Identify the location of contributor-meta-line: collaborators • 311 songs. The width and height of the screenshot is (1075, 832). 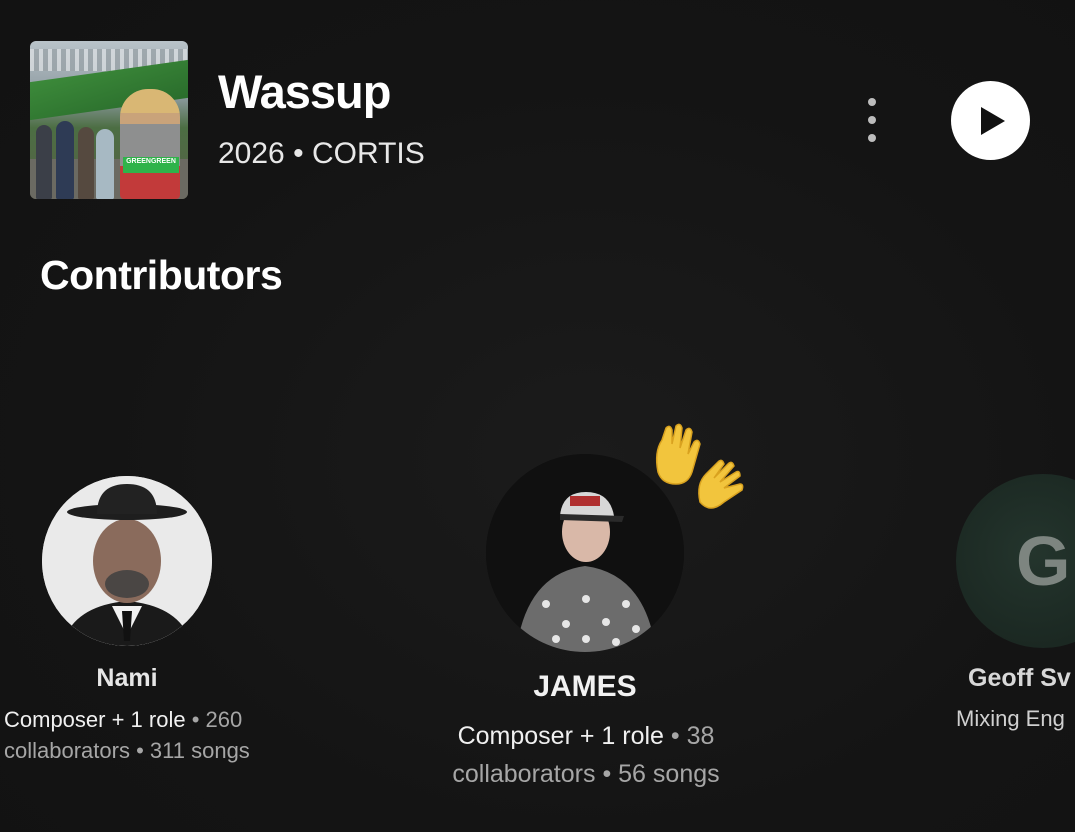
(127, 750).